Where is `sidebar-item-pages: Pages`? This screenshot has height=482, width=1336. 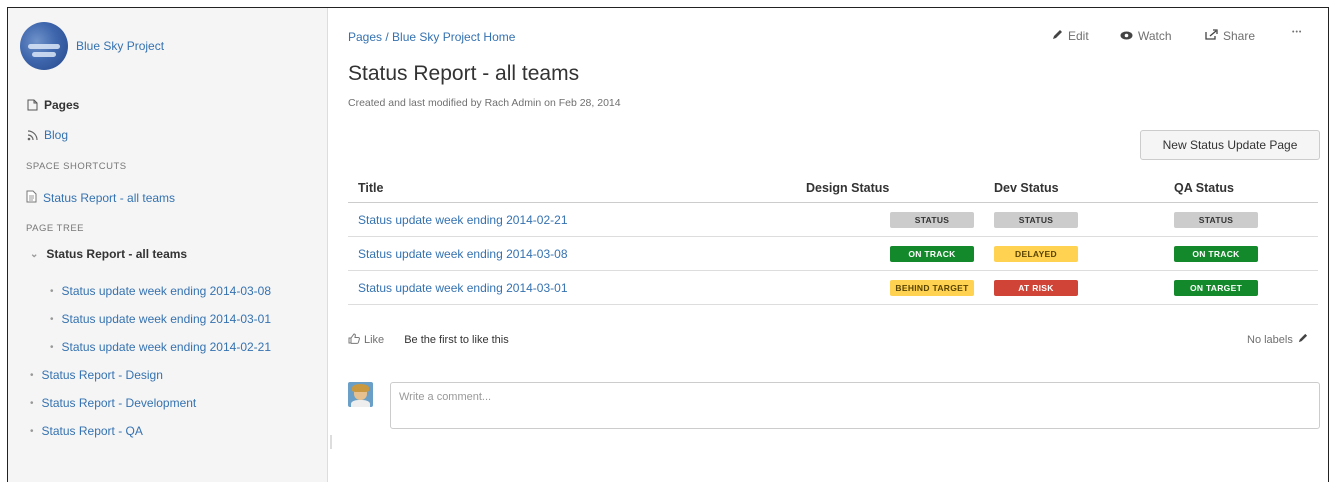
sidebar-item-pages: Pages is located at coordinates (52, 105).